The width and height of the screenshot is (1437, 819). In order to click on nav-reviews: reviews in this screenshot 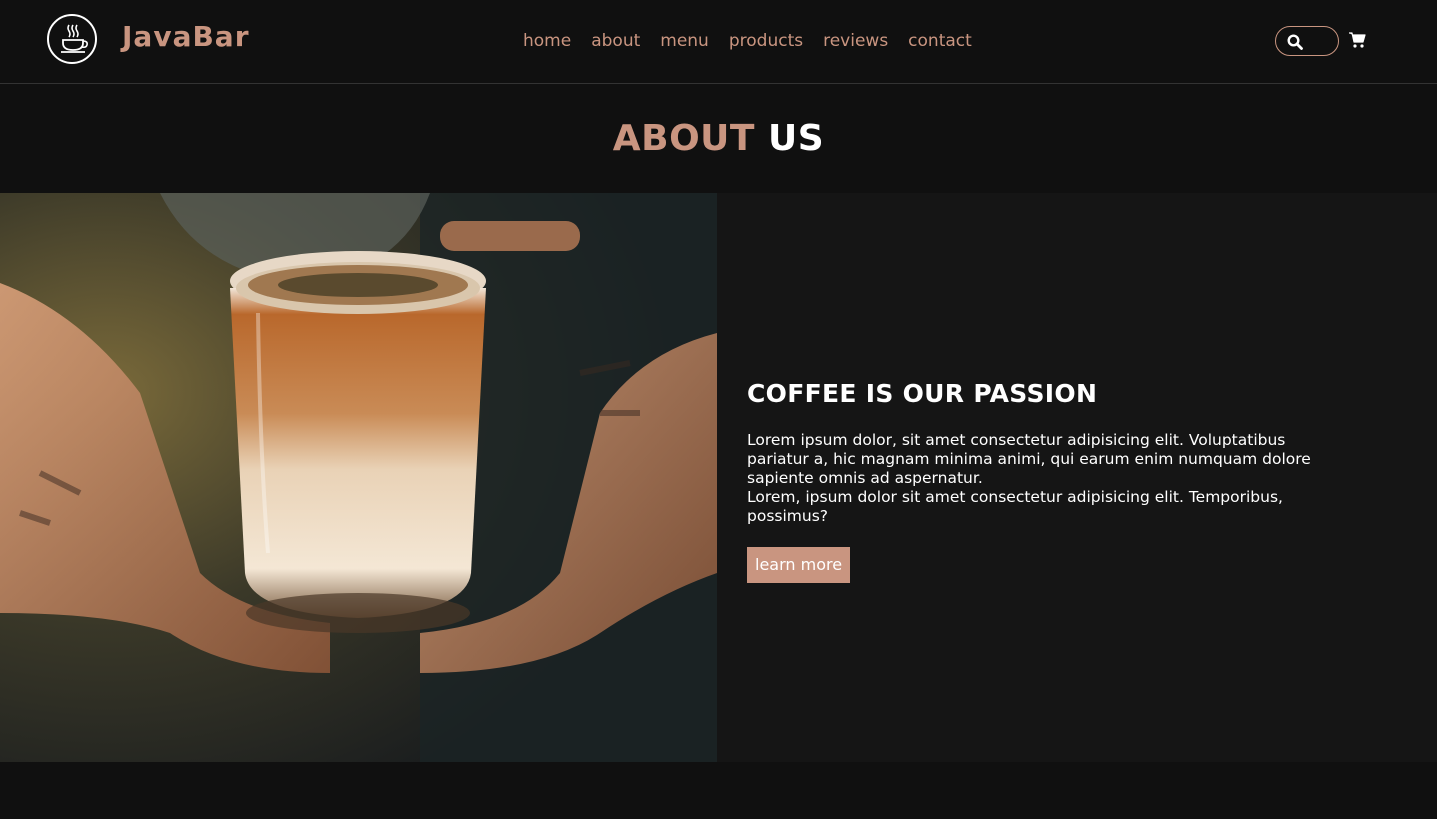, I will do `click(855, 42)`.